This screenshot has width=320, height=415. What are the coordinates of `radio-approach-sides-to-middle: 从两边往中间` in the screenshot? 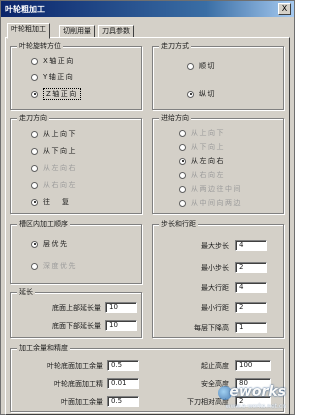 It's located at (210, 189).